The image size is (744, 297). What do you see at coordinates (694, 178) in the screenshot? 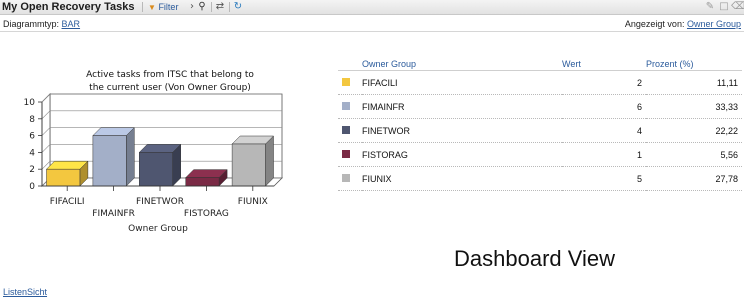
I see `percent-cell: 27,78` at bounding box center [694, 178].